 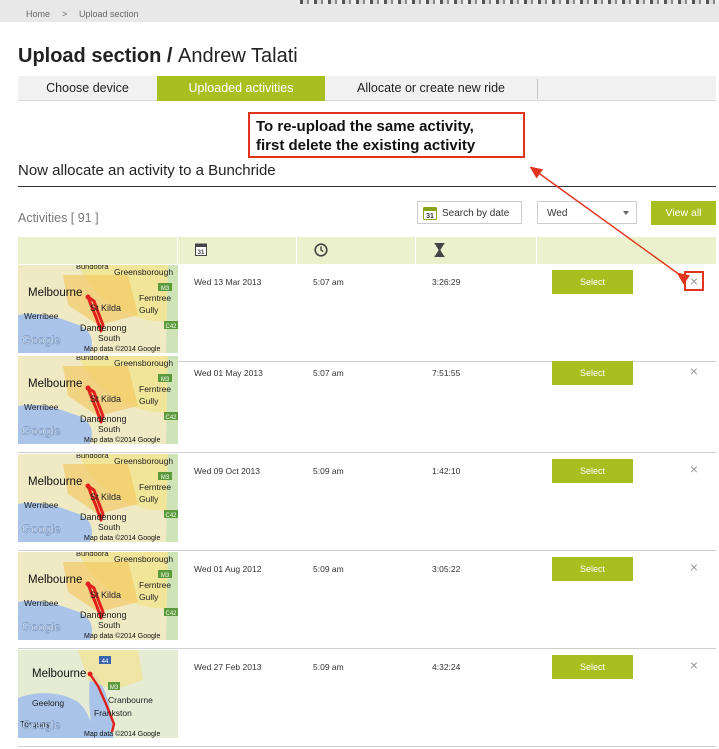 What do you see at coordinates (201, 253) in the screenshot?
I see `svg-text: 31` at bounding box center [201, 253].